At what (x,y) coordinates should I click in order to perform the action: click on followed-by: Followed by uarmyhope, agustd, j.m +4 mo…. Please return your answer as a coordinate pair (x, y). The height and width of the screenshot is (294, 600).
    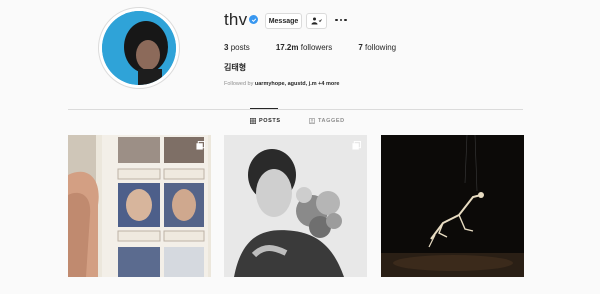
    Looking at the image, I should click on (281, 84).